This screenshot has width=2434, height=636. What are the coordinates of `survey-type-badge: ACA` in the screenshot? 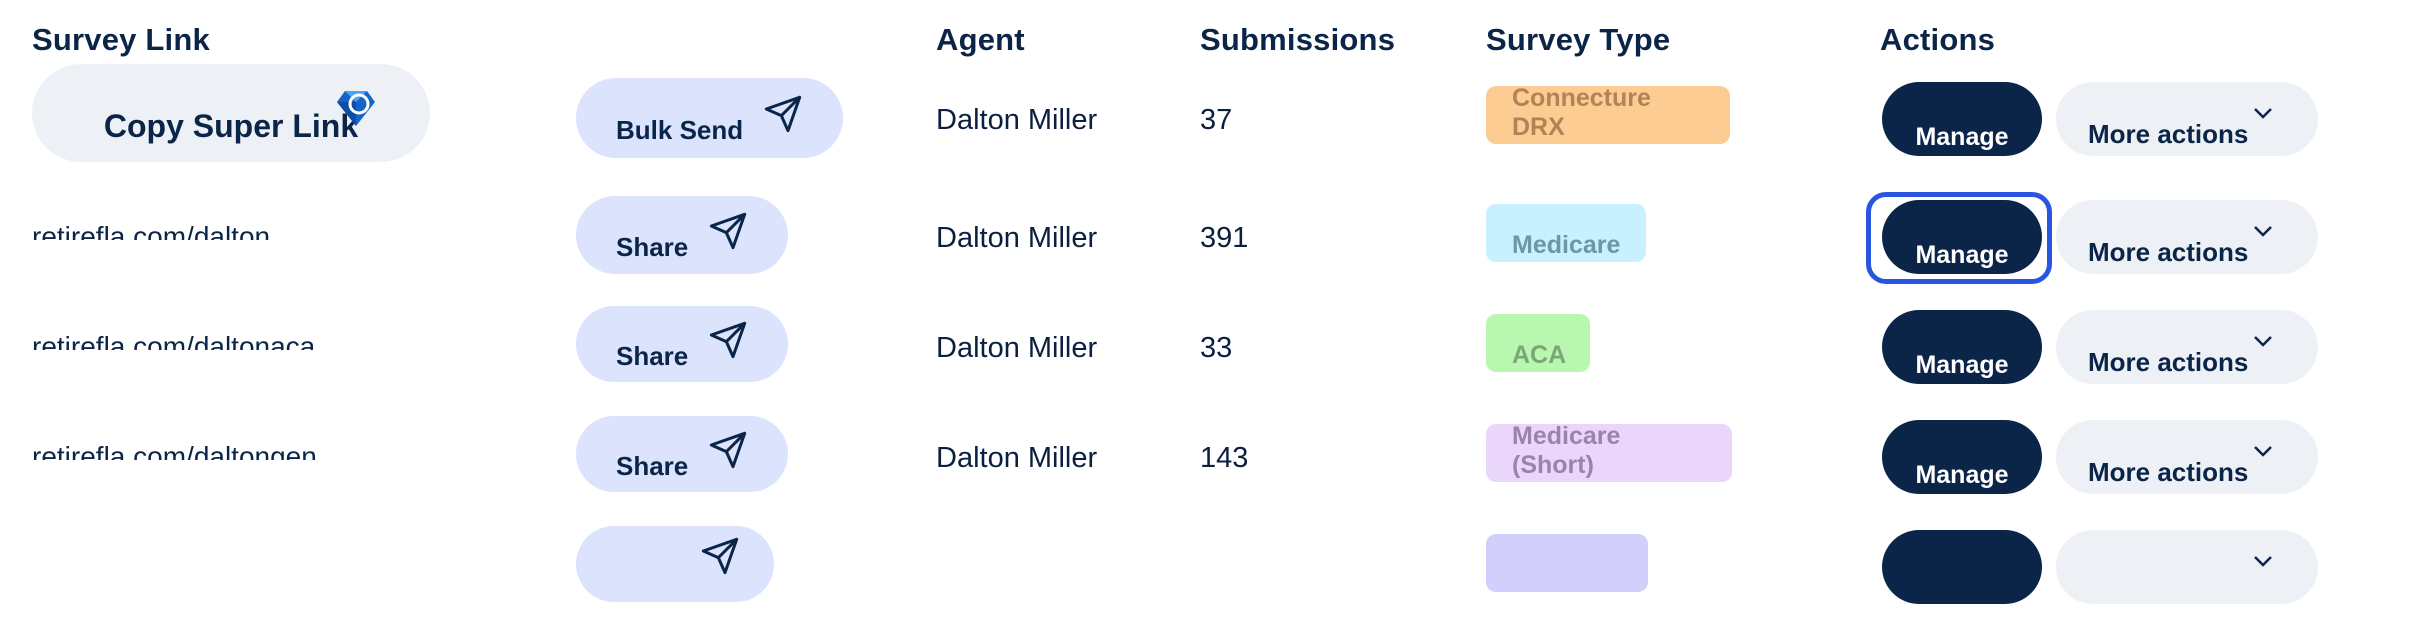 It's located at (1538, 343).